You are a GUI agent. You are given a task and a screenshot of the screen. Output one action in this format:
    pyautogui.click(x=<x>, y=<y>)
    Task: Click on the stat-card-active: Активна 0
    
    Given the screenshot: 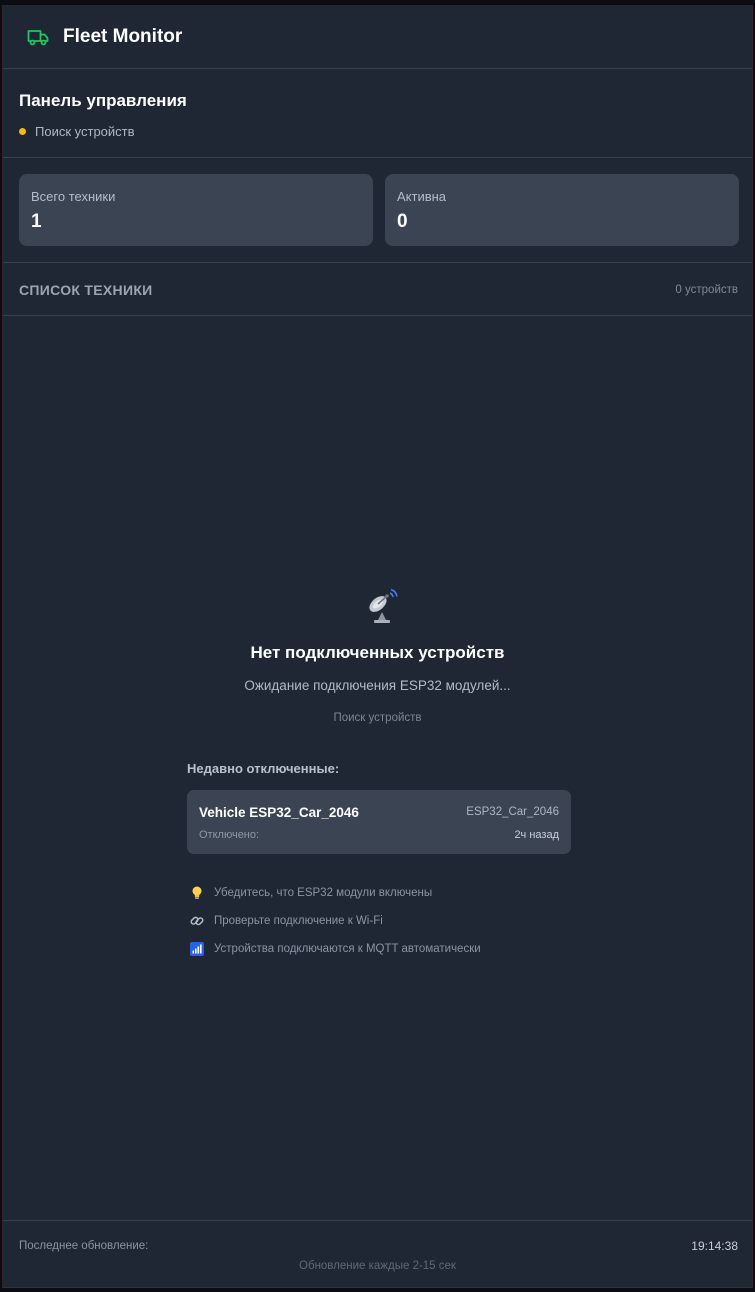 What is the action you would take?
    pyautogui.click(x=562, y=210)
    